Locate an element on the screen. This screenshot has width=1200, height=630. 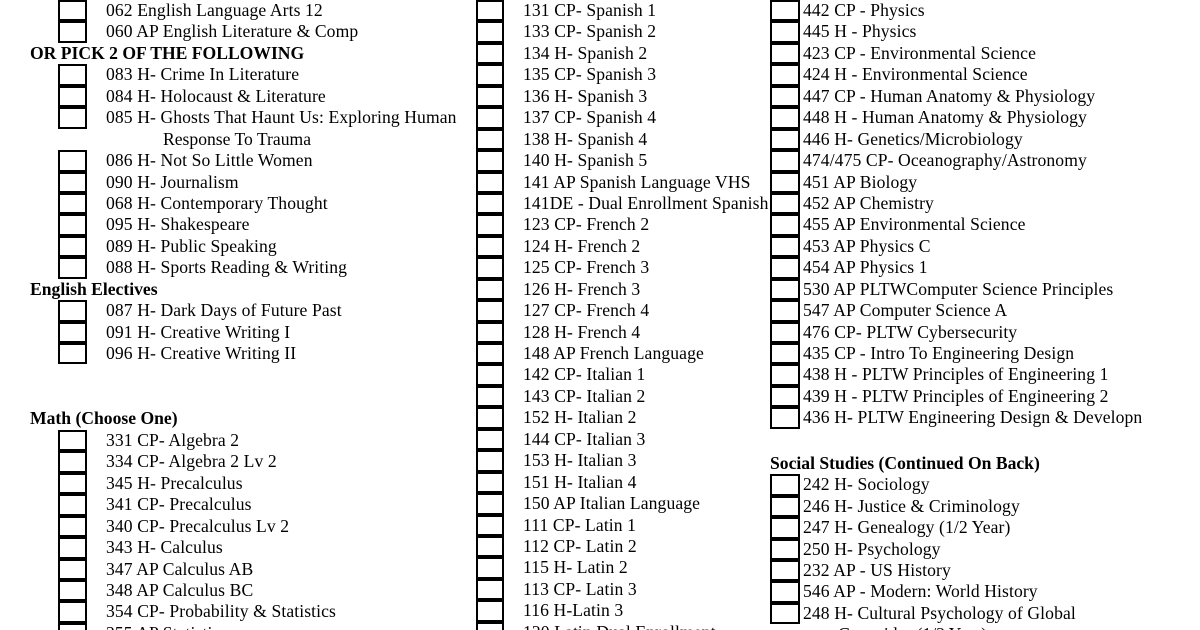
course-option-row: 111 CP- Latin 1 is located at coordinates (615, 525).